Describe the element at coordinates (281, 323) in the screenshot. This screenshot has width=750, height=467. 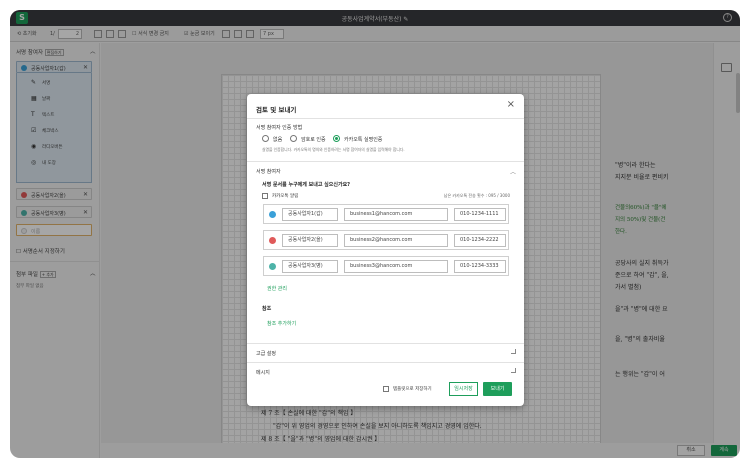
I see `add-cc-link: 참조 추가하기` at that location.